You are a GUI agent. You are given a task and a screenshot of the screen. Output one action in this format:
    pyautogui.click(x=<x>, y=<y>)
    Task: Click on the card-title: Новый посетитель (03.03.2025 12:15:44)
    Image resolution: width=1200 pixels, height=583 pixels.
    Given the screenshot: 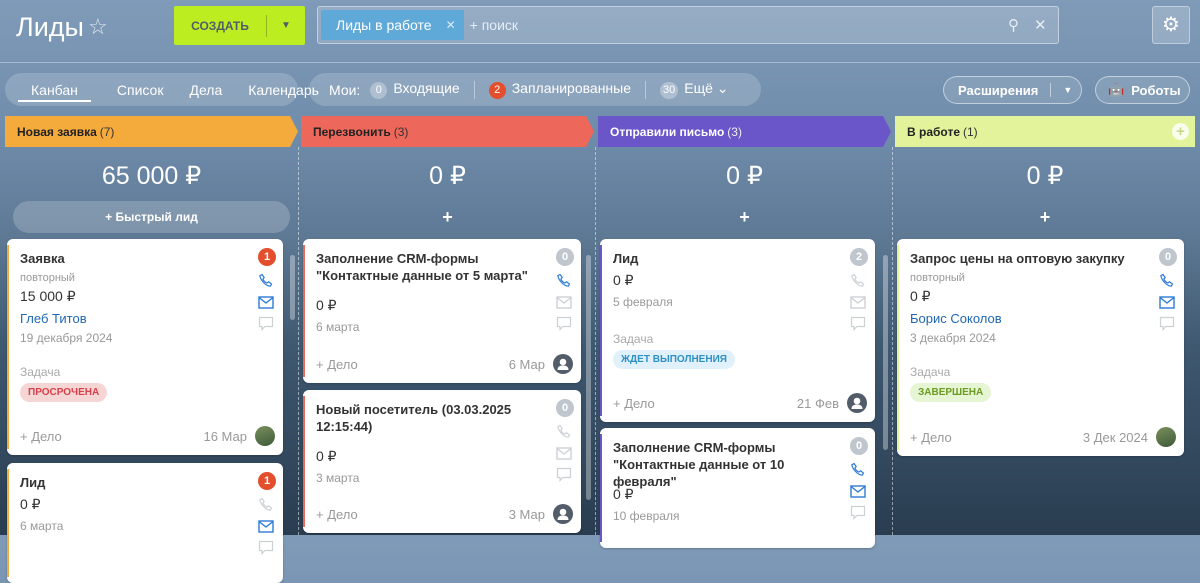 What is the action you would take?
    pyautogui.click(x=428, y=418)
    